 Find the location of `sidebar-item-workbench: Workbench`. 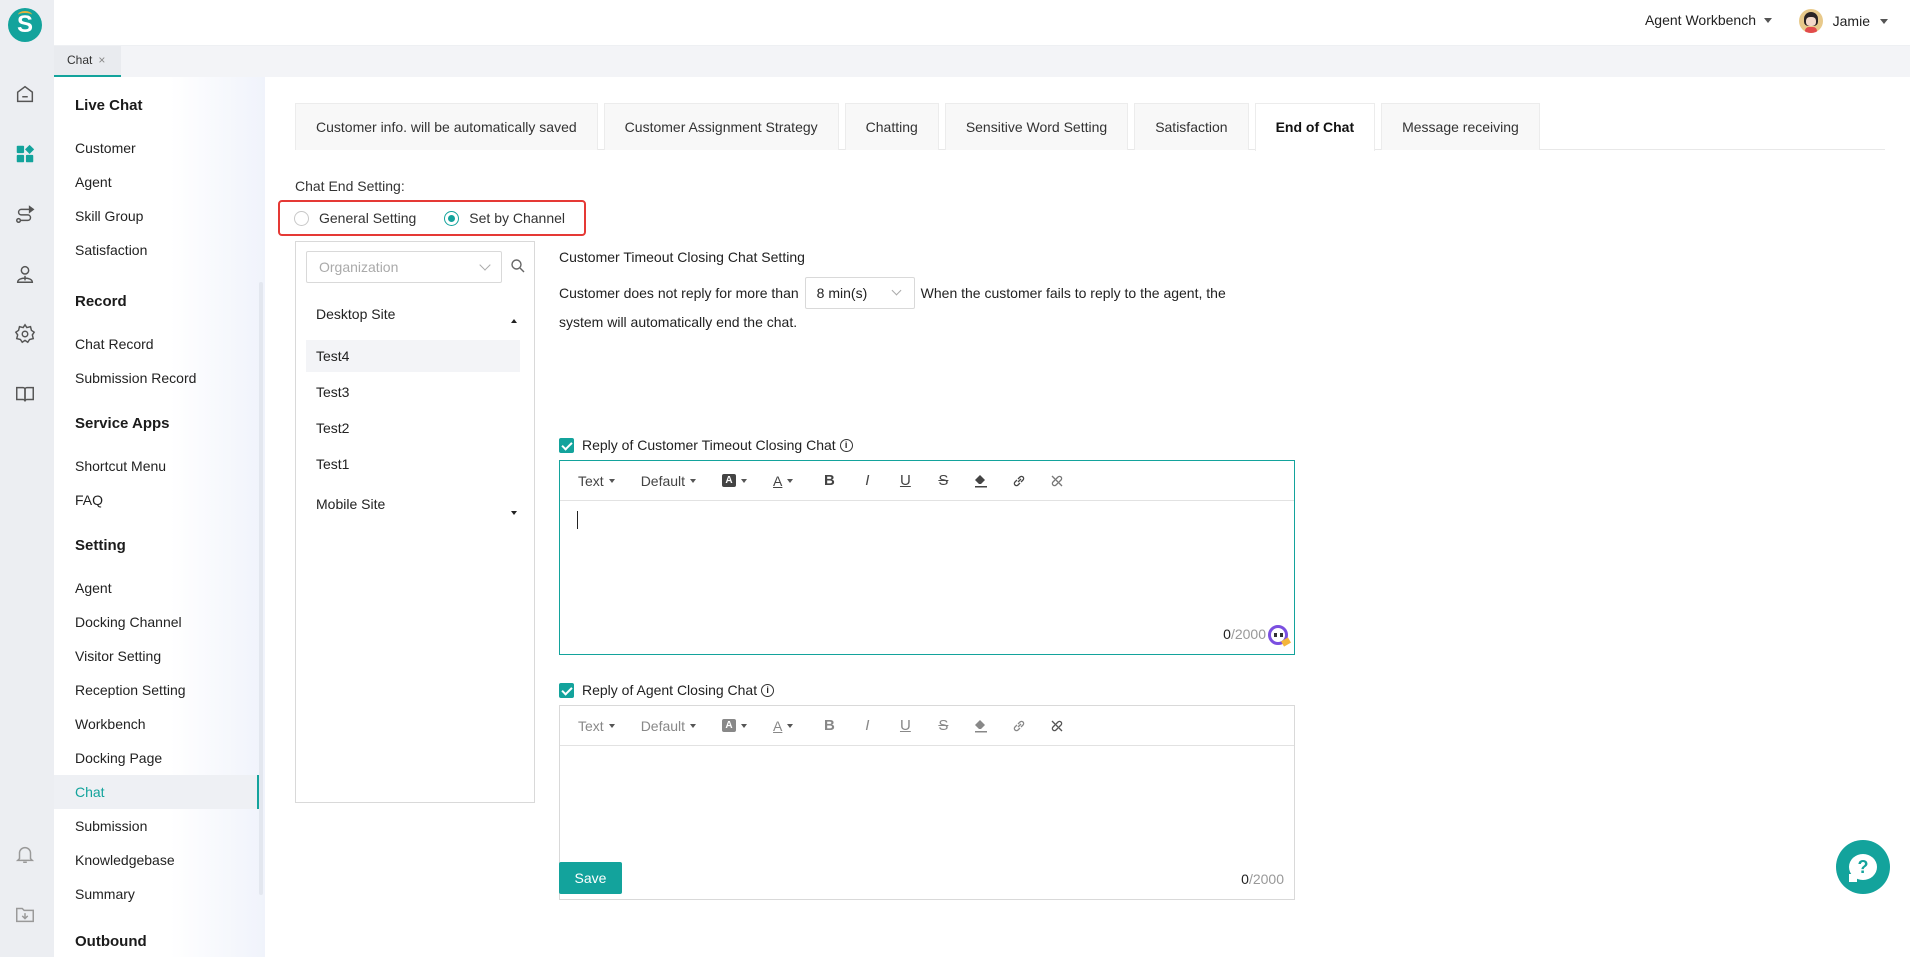

sidebar-item-workbench: Workbench is located at coordinates (156, 724).